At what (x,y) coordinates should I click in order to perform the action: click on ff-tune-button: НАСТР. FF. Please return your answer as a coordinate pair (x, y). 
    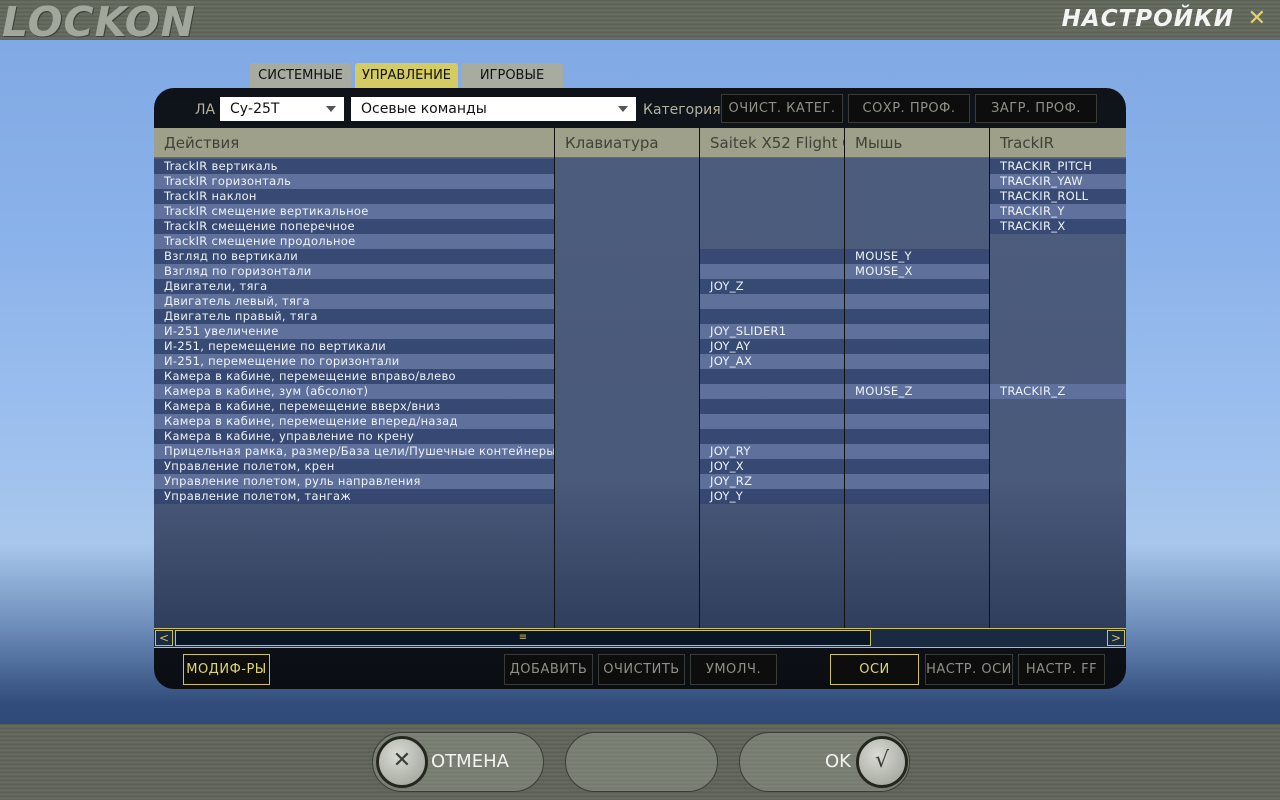
    Looking at the image, I should click on (1061, 669).